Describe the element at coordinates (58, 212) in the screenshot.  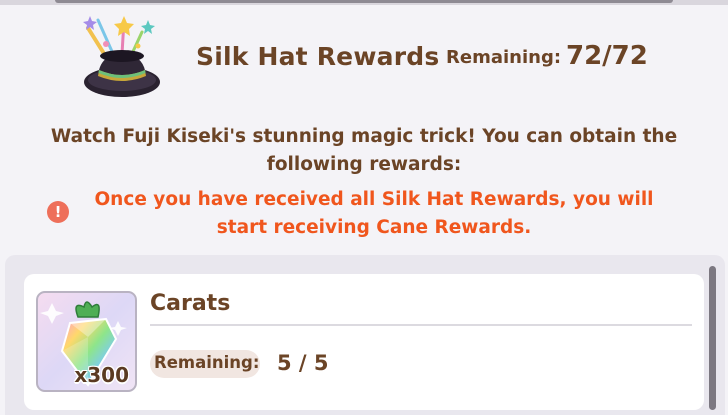
I see `exclamation-icon: !` at that location.